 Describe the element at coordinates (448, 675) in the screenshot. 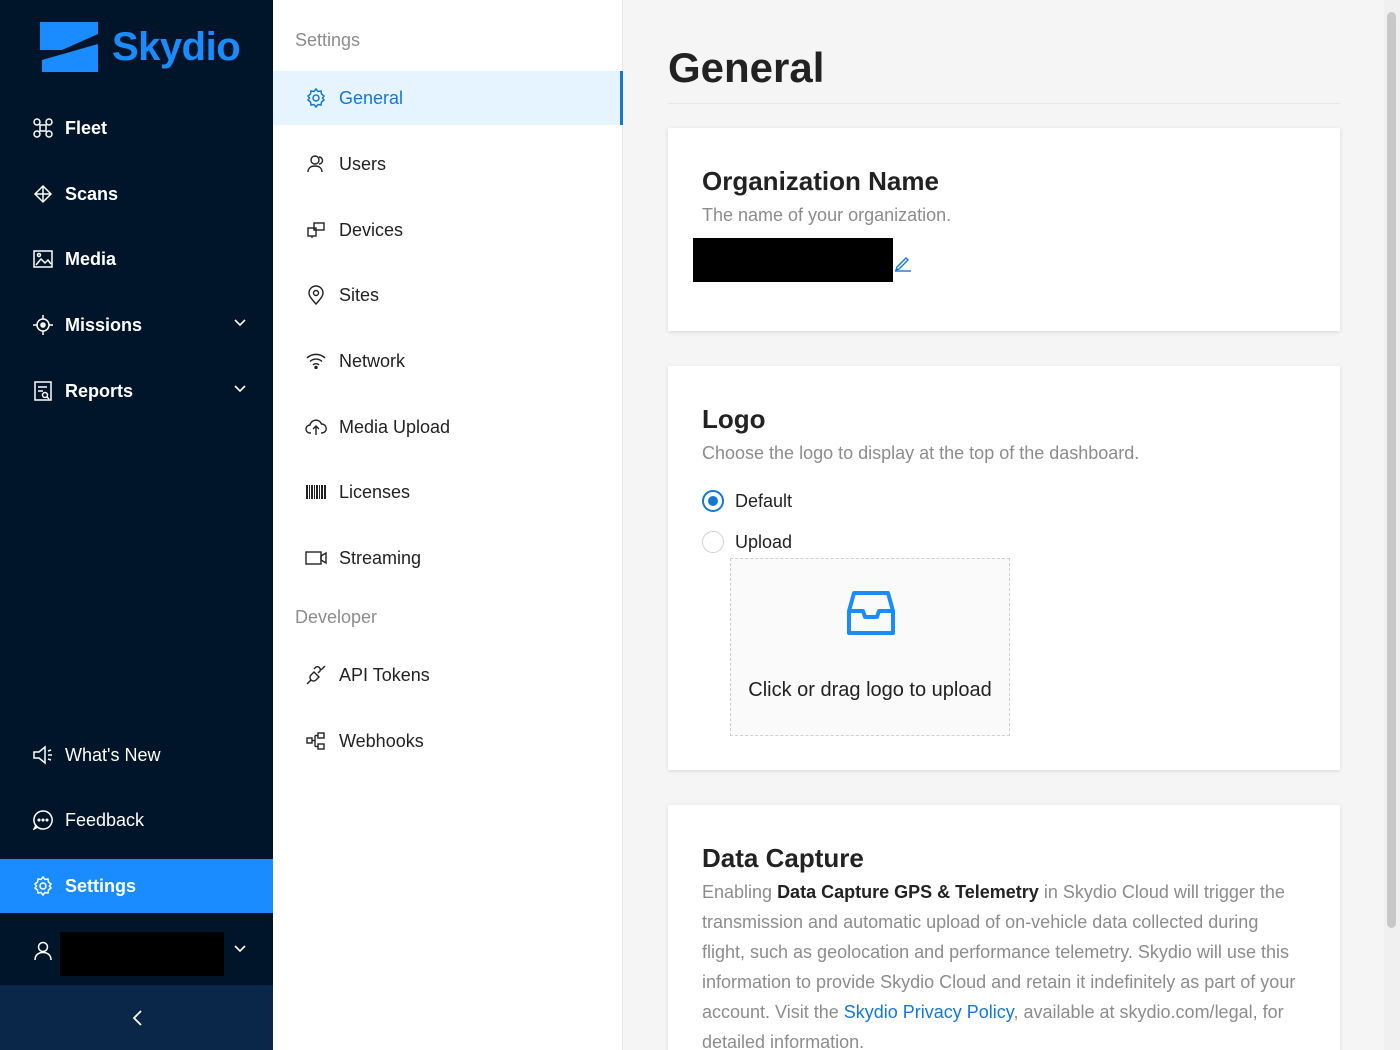

I see `sub-item-api-tokens: API Tokens` at that location.